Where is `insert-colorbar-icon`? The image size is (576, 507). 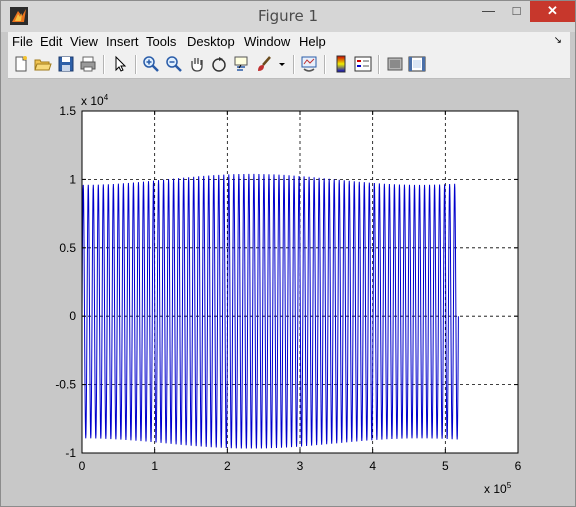 insert-colorbar-icon is located at coordinates (341, 64).